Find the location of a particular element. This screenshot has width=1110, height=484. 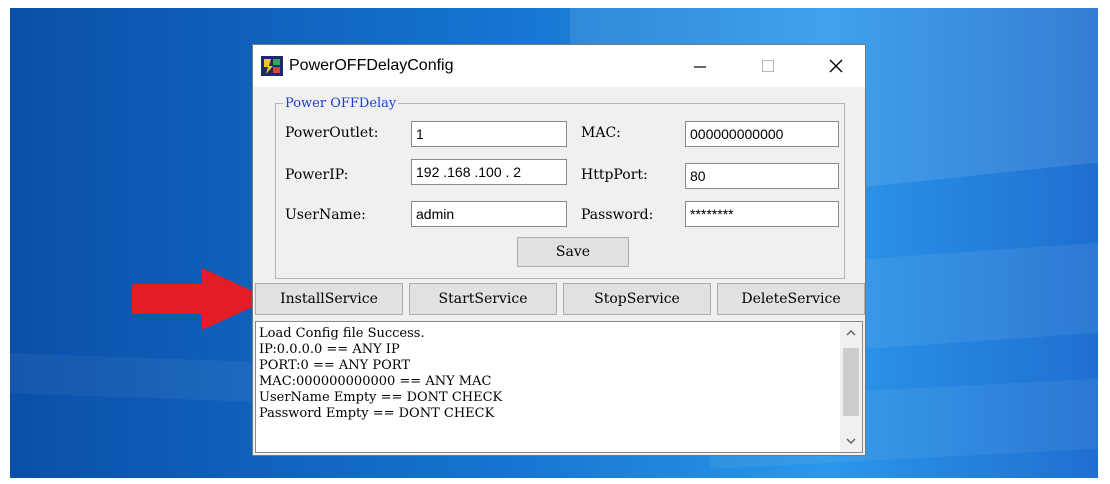

group-legend: Power OFFDelay is located at coordinates (341, 103).